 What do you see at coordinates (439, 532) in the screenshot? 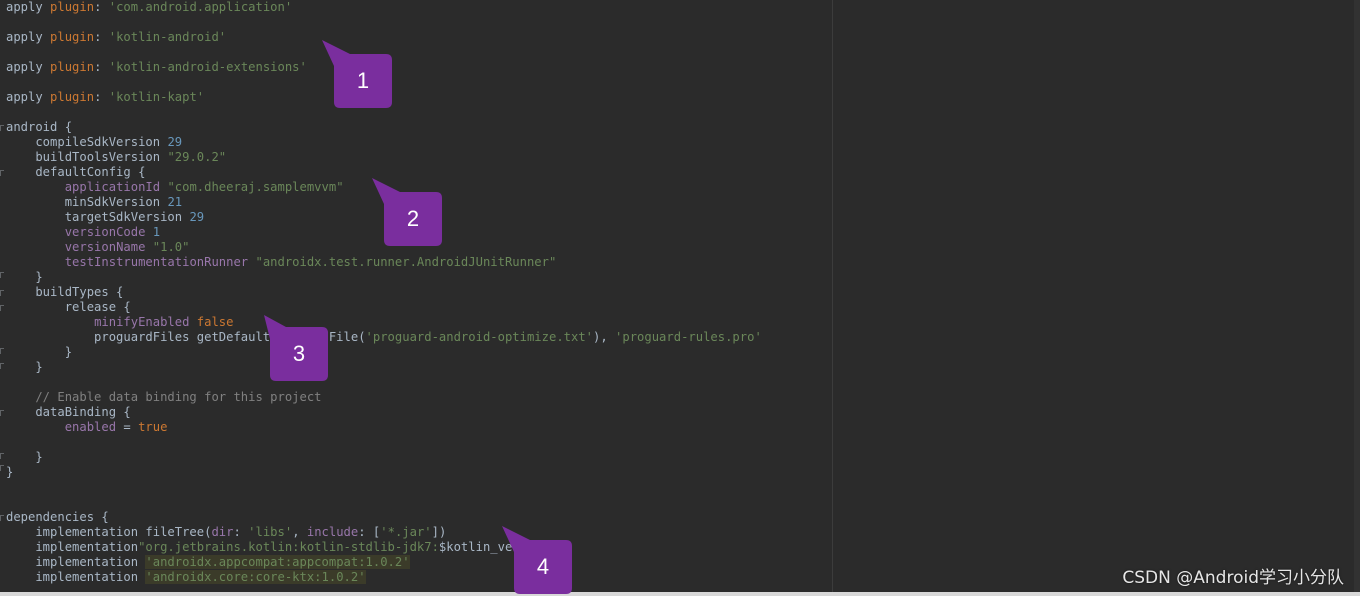
I see `code-token: ])` at bounding box center [439, 532].